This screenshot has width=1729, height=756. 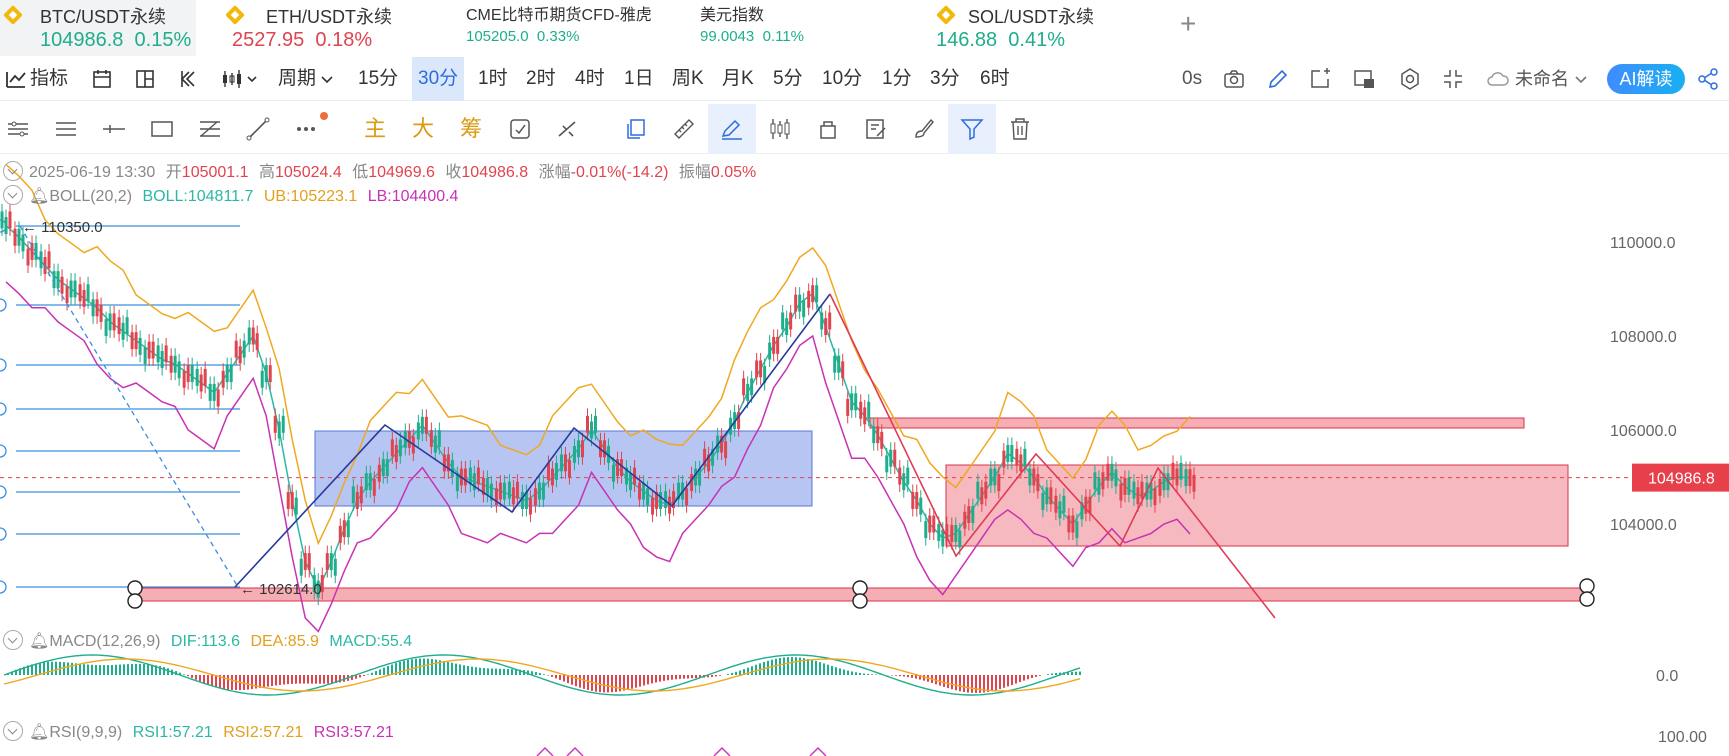 I want to click on macd-name: MACD(12,26,9), so click(x=105, y=641).